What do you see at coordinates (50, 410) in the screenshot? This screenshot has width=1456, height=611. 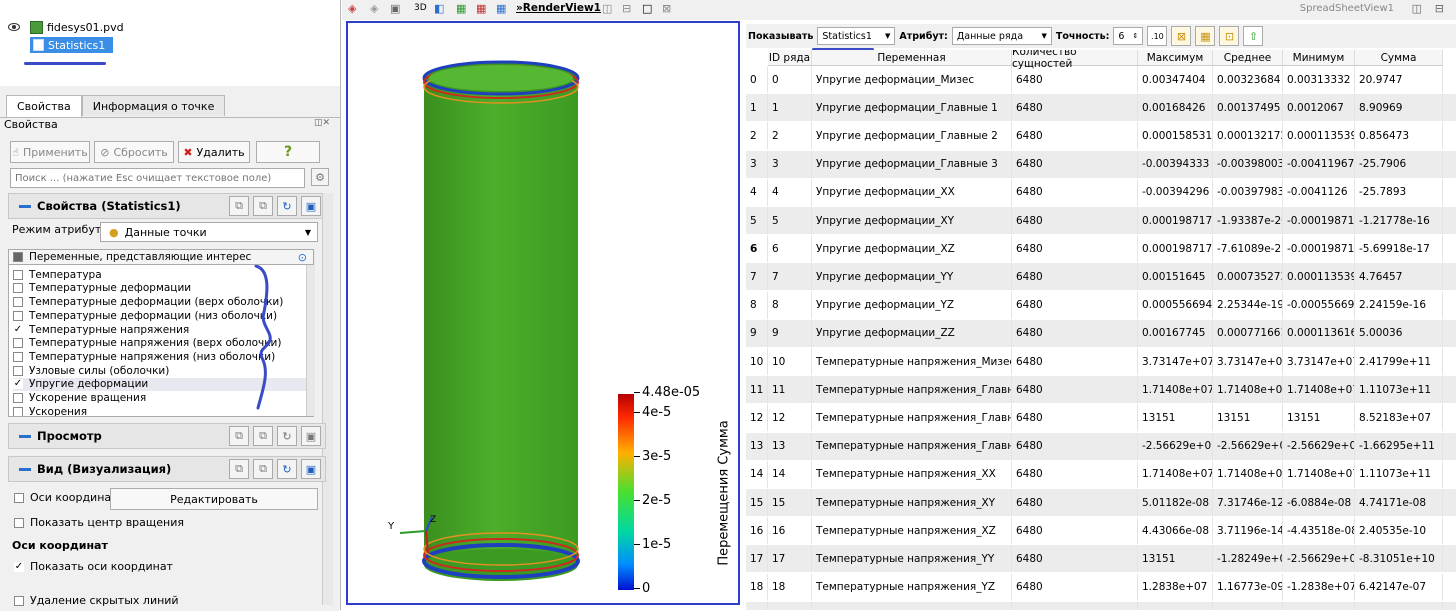 I see `variable-item: Ускорения` at bounding box center [50, 410].